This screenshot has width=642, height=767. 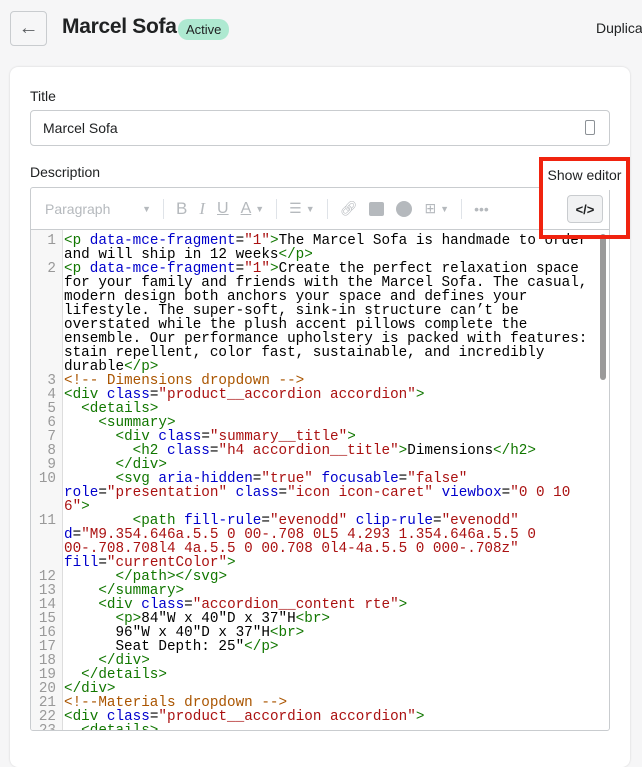 I want to click on bold-button: B, so click(x=181, y=209).